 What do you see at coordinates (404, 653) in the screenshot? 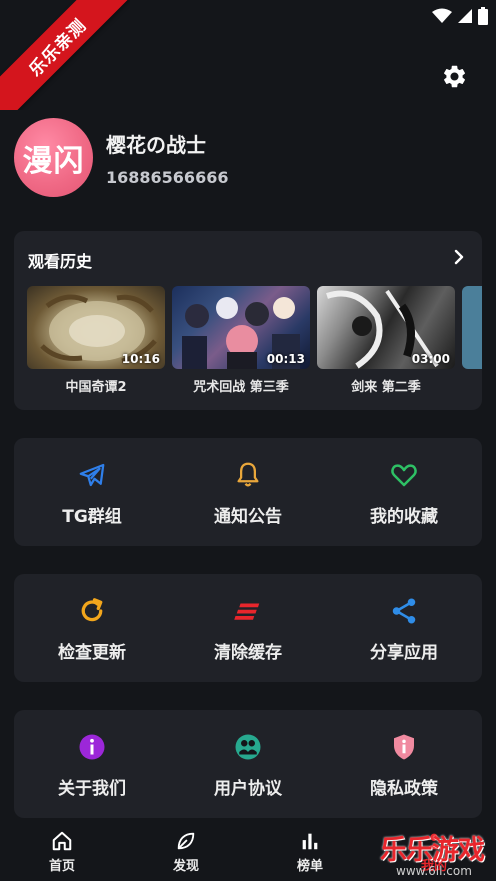
I see `menu-label: 分享应用` at bounding box center [404, 653].